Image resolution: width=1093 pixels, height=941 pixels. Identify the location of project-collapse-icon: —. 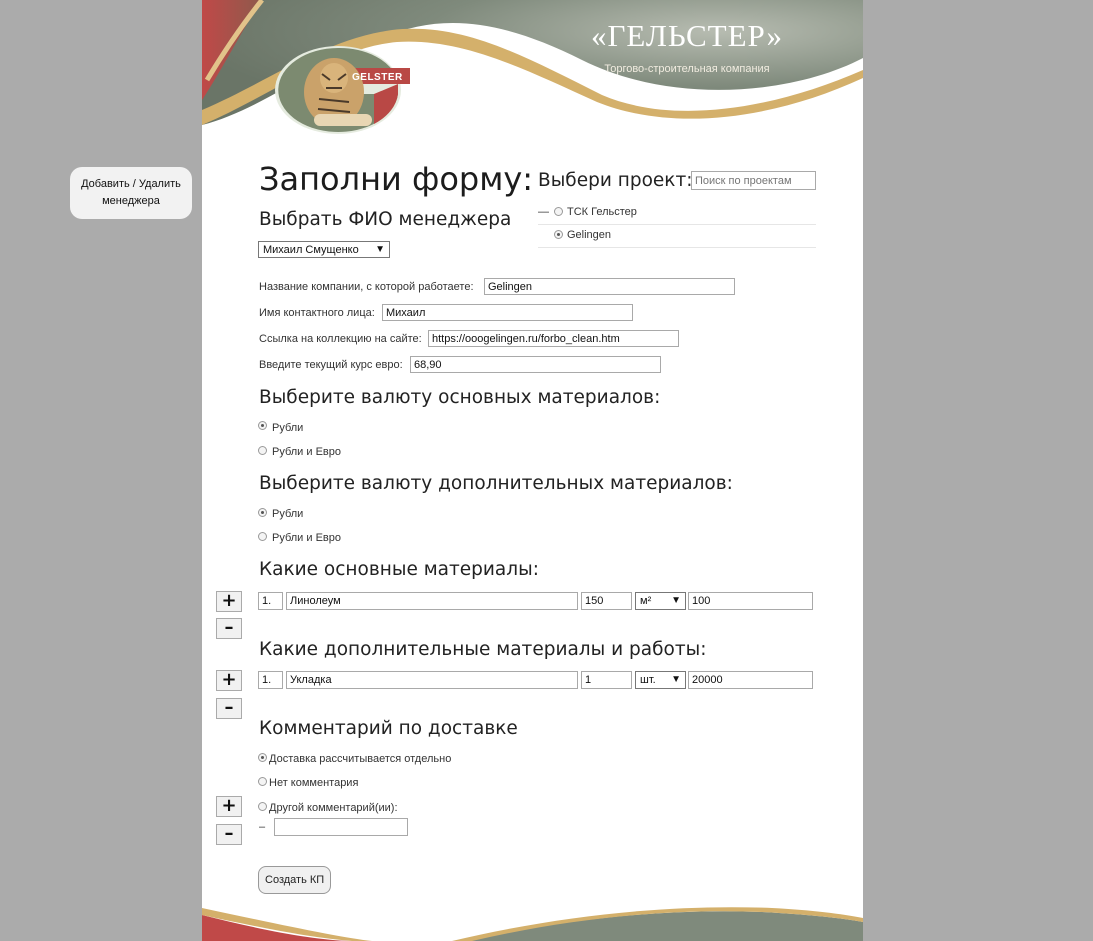
(543, 212).